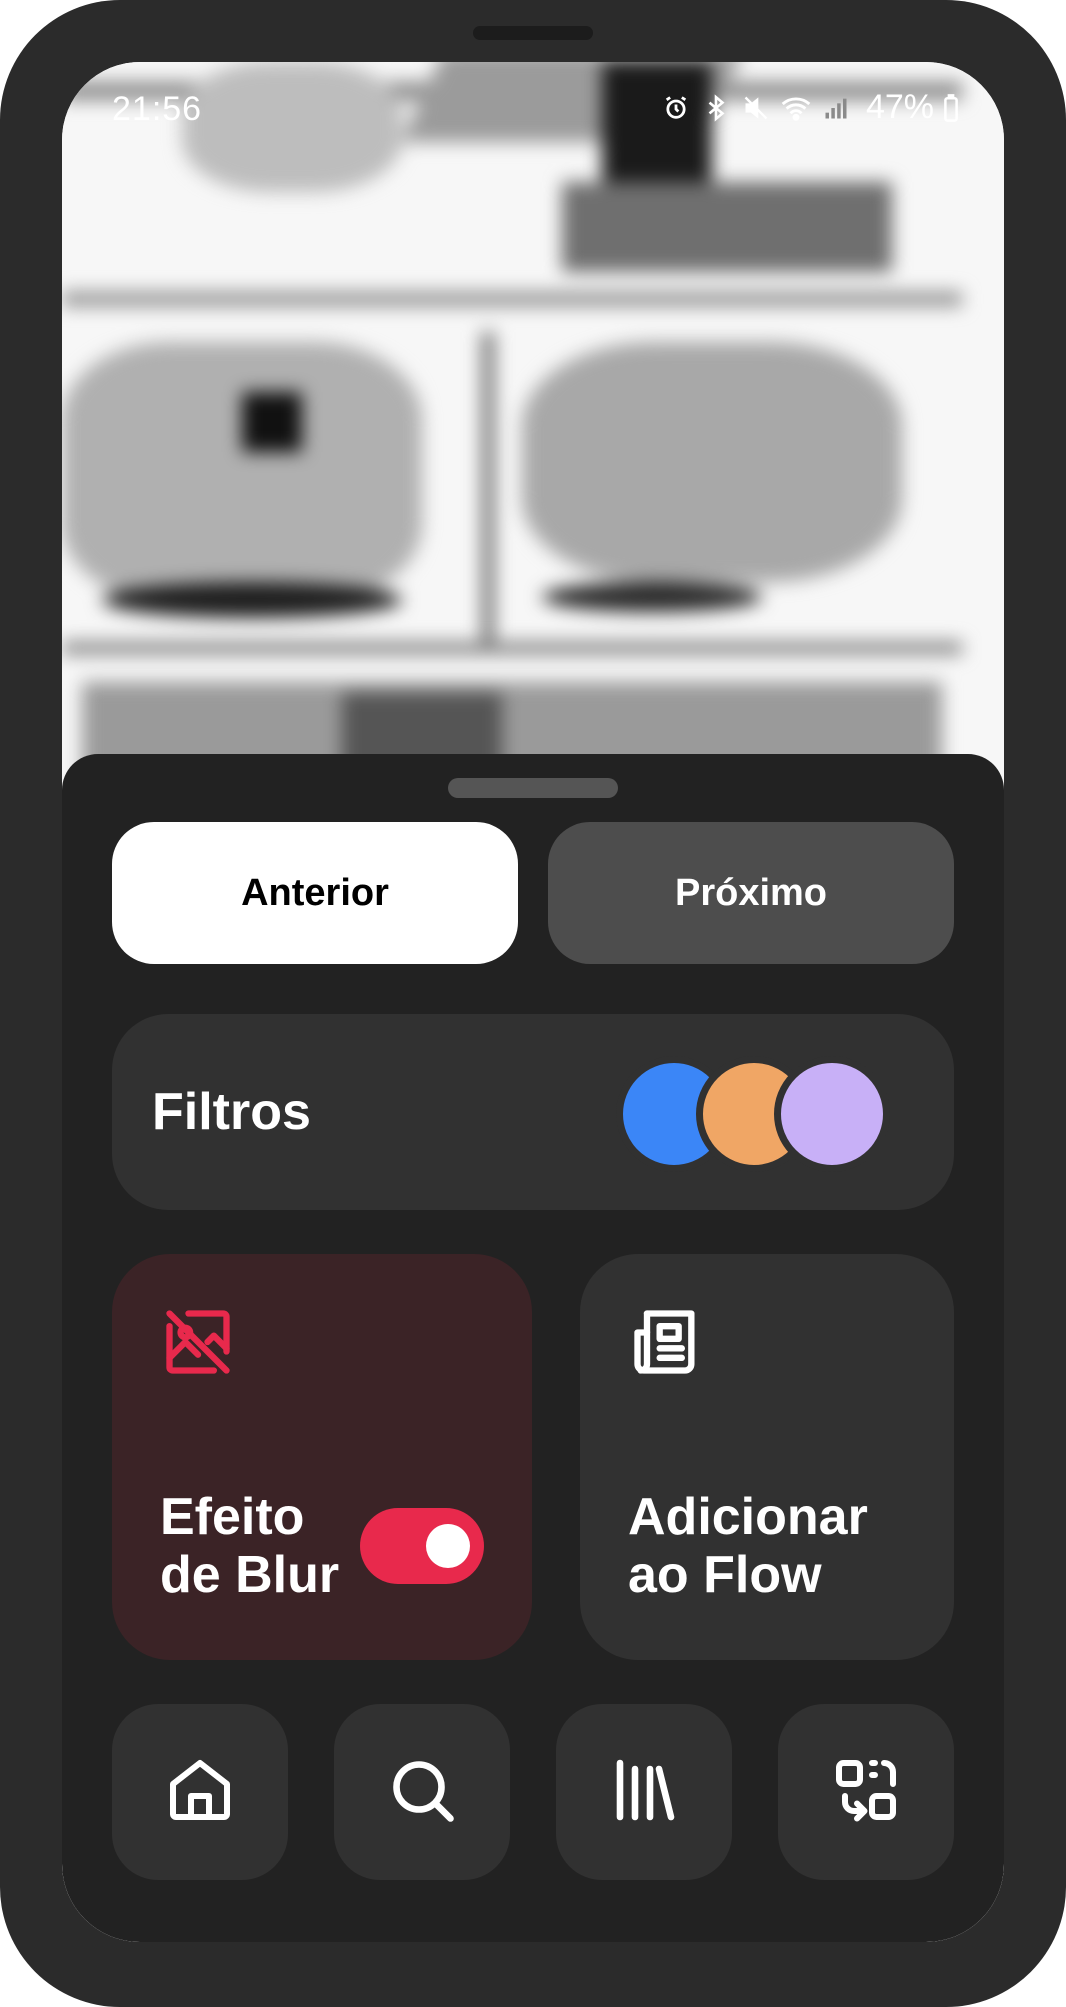 This screenshot has width=1066, height=2007. Describe the element at coordinates (836, 108) in the screenshot. I see `signal-icon` at that location.